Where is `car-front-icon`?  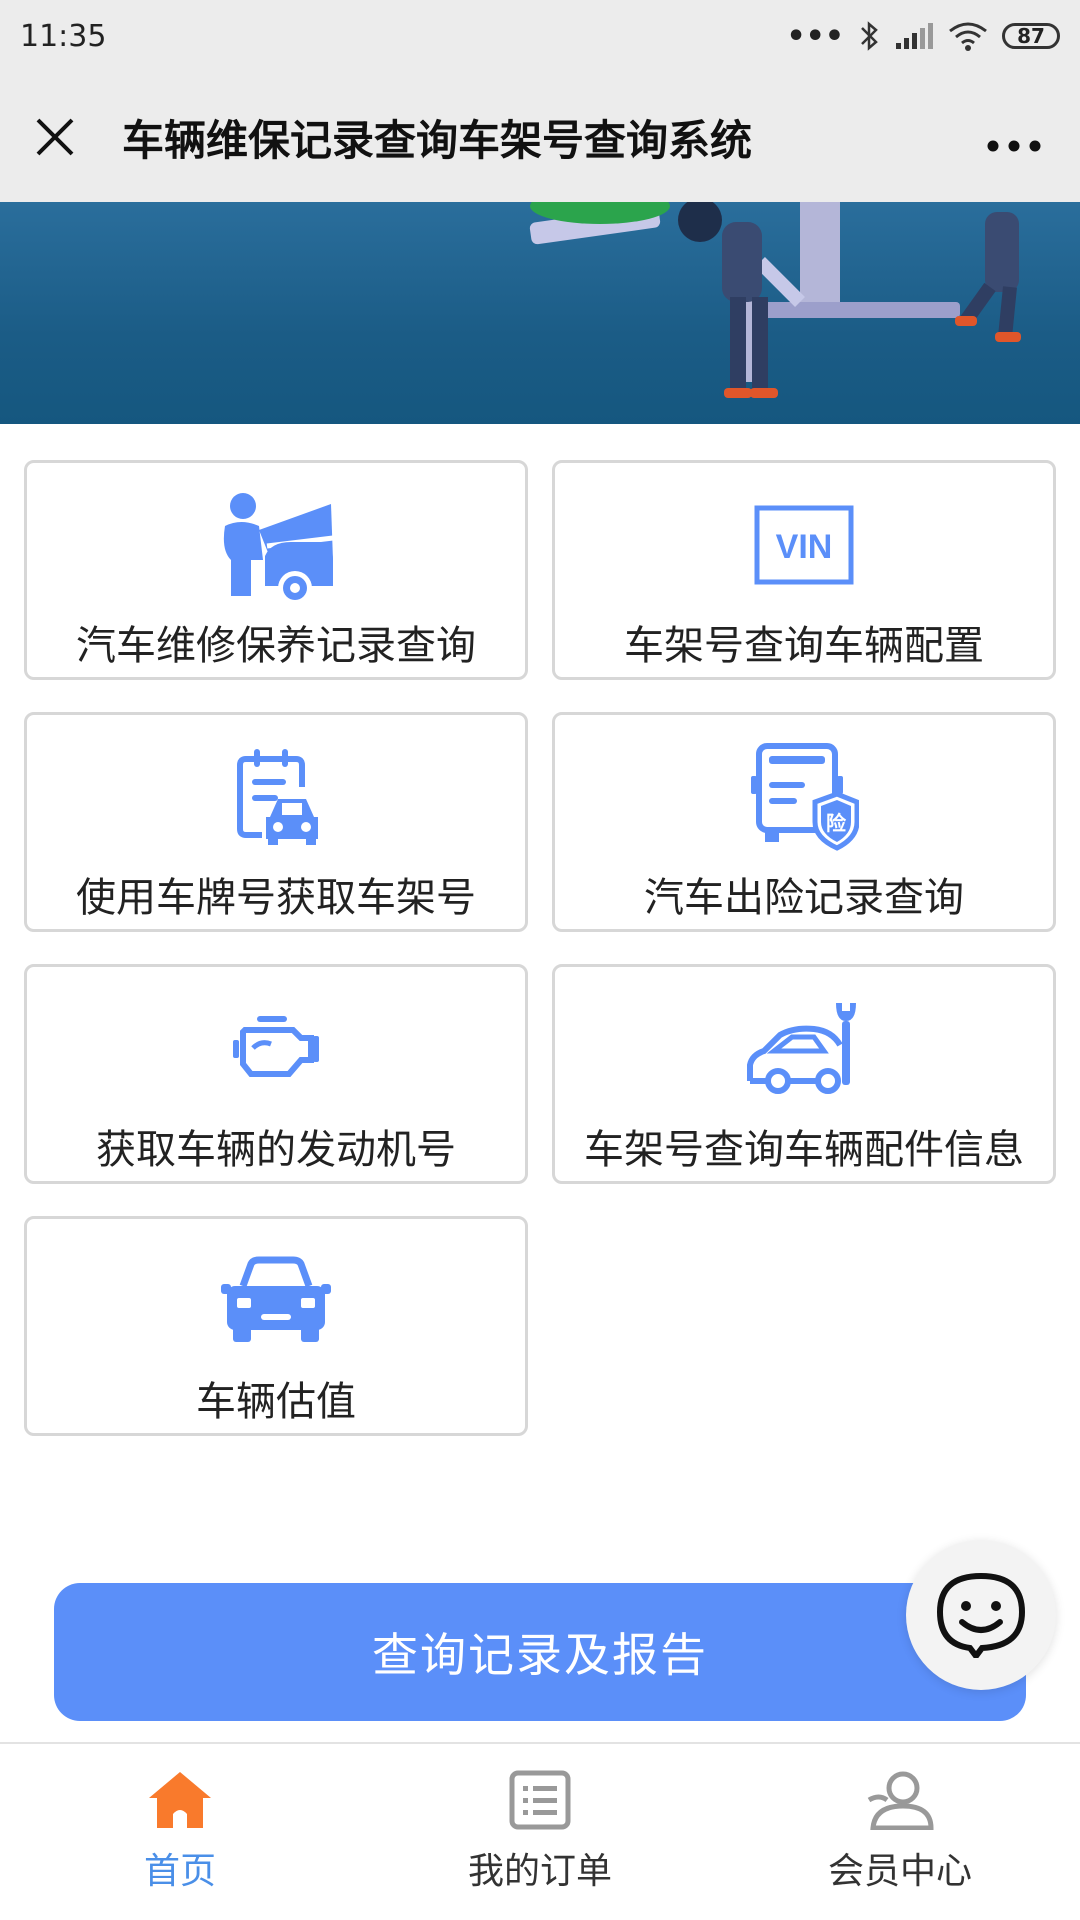
car-front-icon is located at coordinates (276, 1301).